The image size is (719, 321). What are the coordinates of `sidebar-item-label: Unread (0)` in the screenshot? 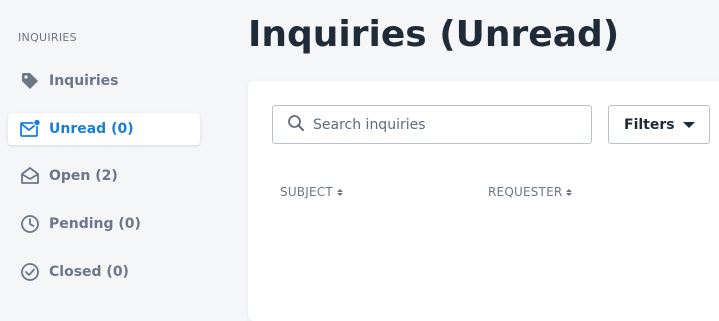 It's located at (91, 129).